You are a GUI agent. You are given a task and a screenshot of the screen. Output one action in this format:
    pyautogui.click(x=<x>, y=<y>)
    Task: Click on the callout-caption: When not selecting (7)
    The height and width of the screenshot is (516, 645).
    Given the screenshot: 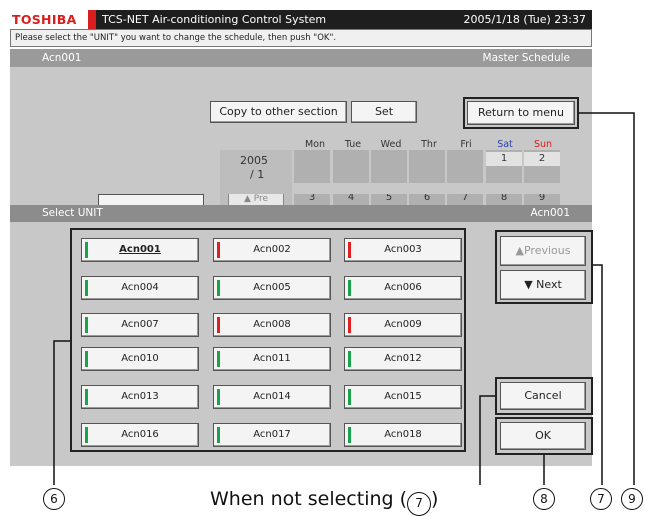 What is the action you would take?
    pyautogui.click(x=324, y=502)
    